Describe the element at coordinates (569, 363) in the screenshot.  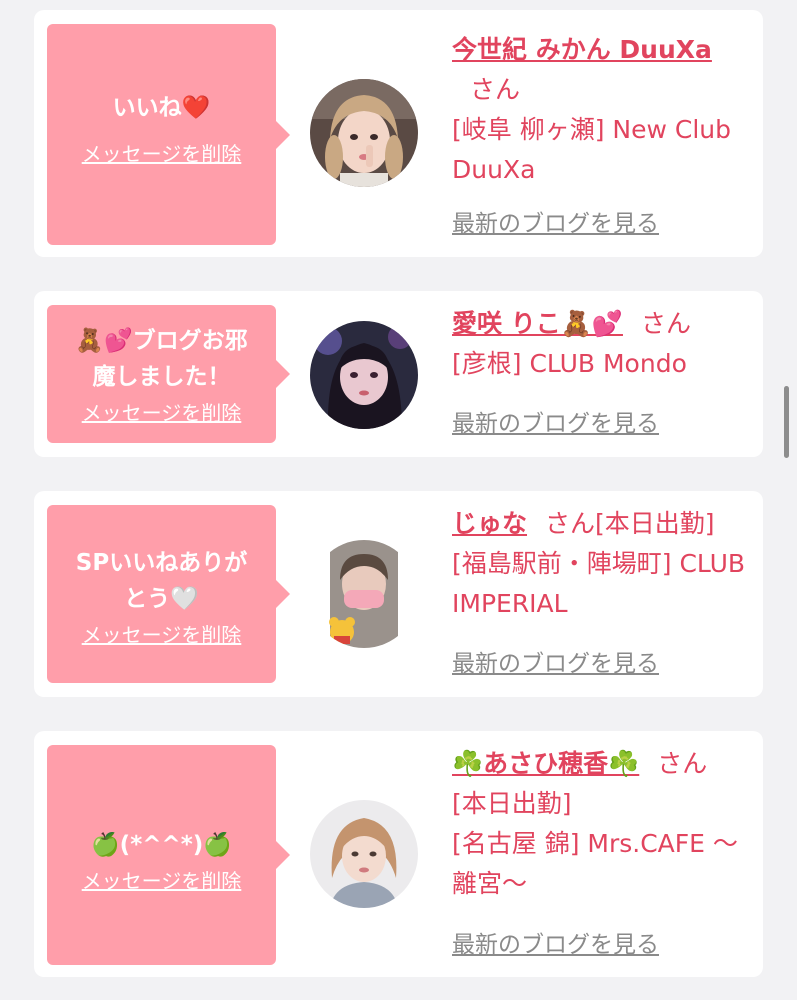
I see `venue-text: [彦根] CLUB Mondo` at that location.